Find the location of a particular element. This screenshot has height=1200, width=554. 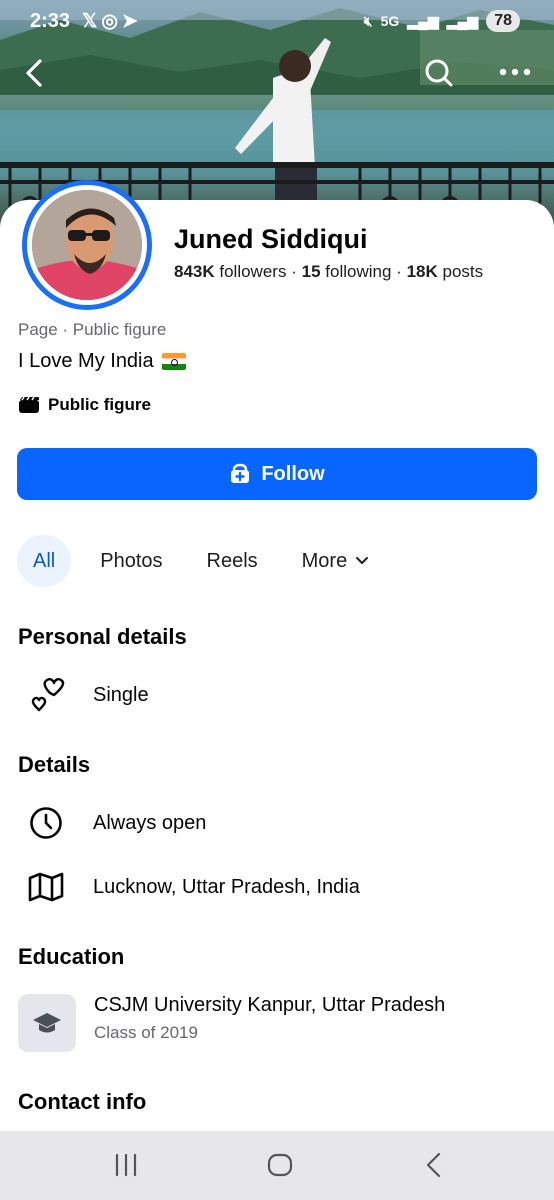

school-name: CSJM University Kanpur, Uttar Pradesh is located at coordinates (269, 1005).